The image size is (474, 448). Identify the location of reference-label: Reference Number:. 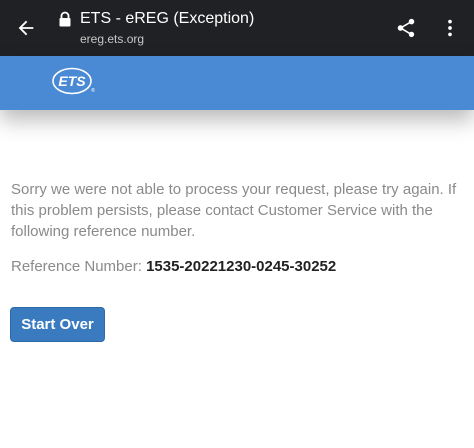
(79, 266).